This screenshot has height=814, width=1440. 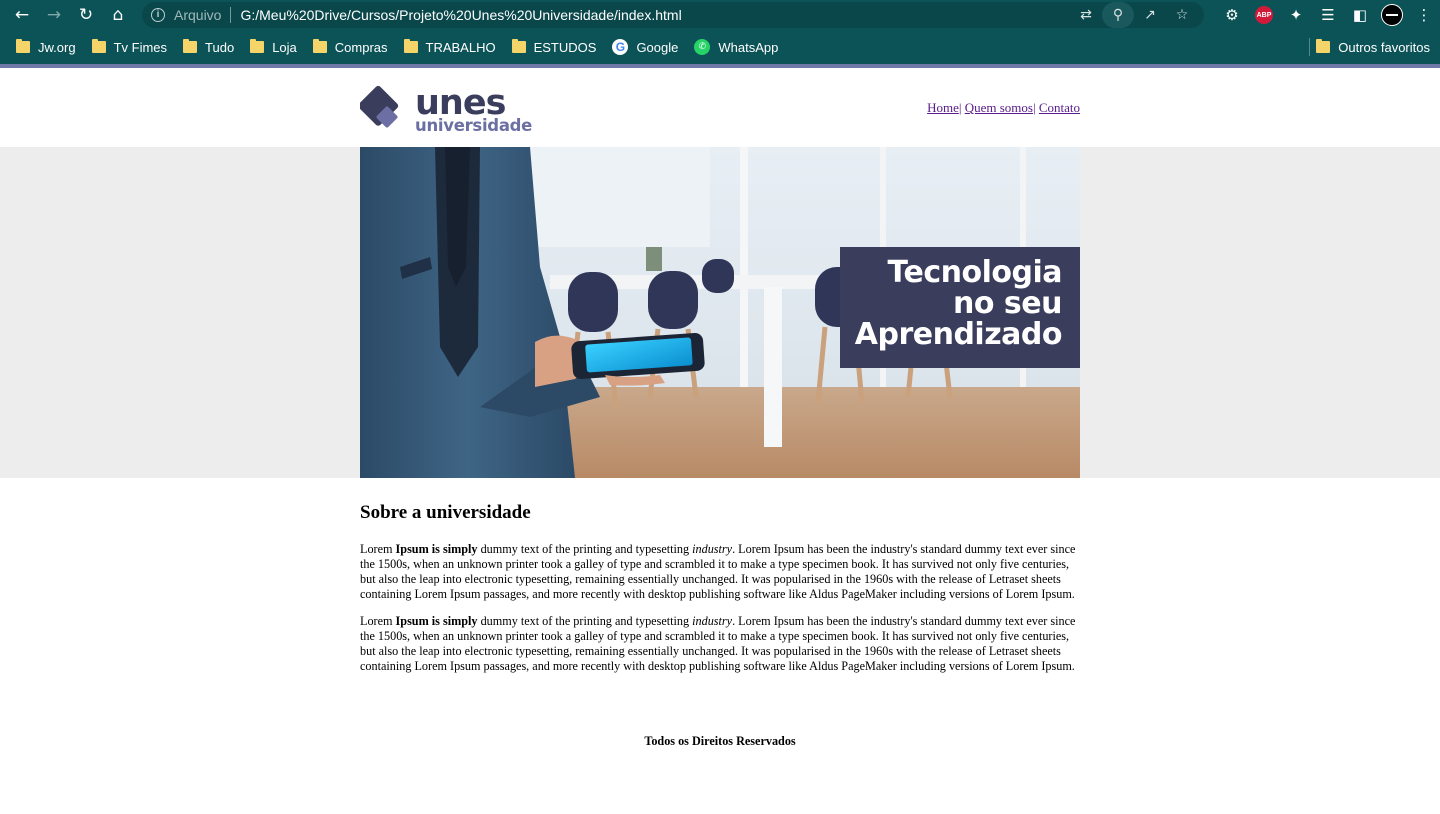 I want to click on logo-diamond-icon, so click(x=379, y=106).